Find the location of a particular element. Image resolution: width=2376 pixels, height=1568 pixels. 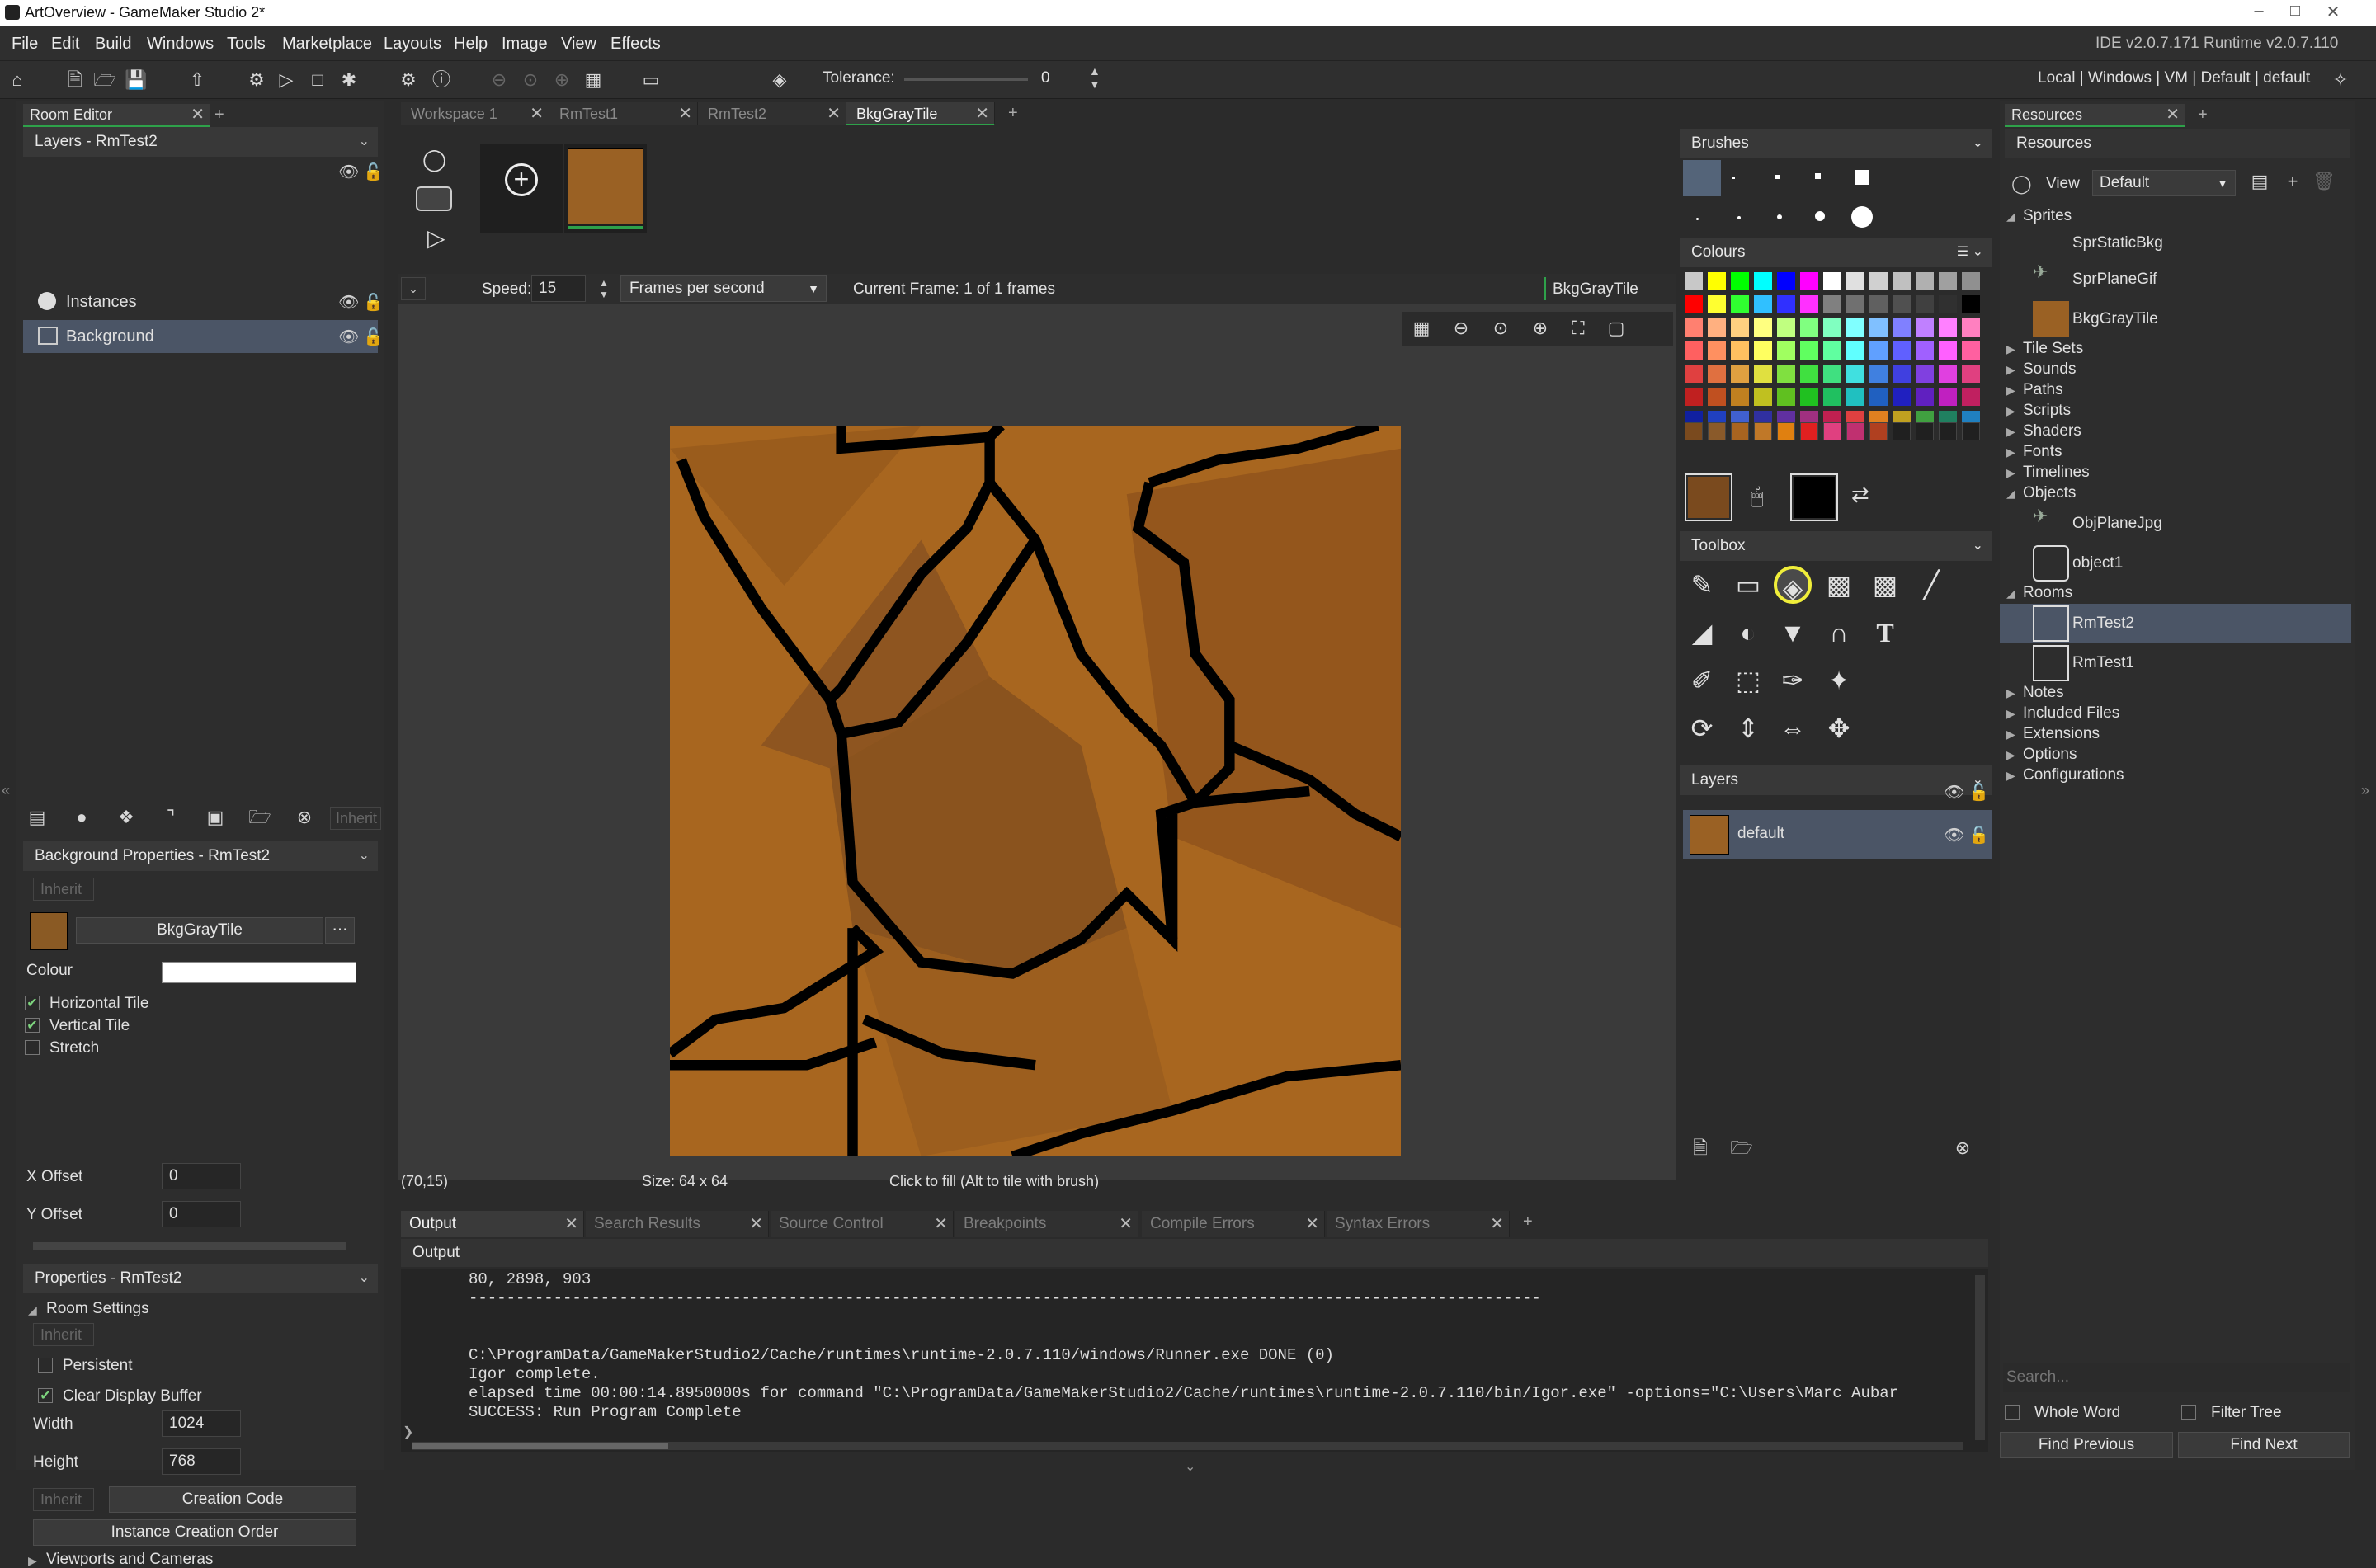

canvas-options-icon: ▢ is located at coordinates (1616, 328).